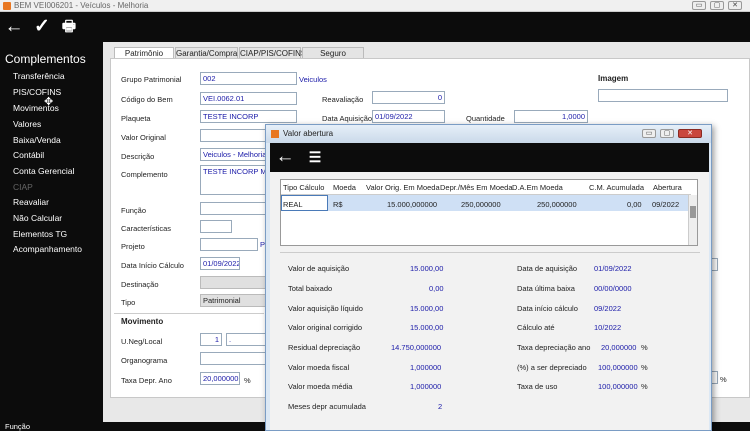  Describe the element at coordinates (248, 116) in the screenshot. I see `plaqueta-input: TESTE INCORP` at that location.